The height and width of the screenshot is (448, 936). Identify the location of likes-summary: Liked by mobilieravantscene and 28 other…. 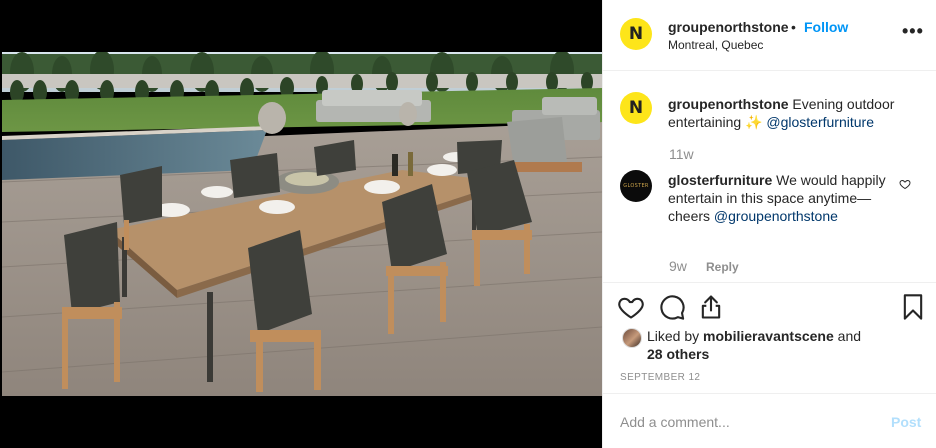
(769, 346).